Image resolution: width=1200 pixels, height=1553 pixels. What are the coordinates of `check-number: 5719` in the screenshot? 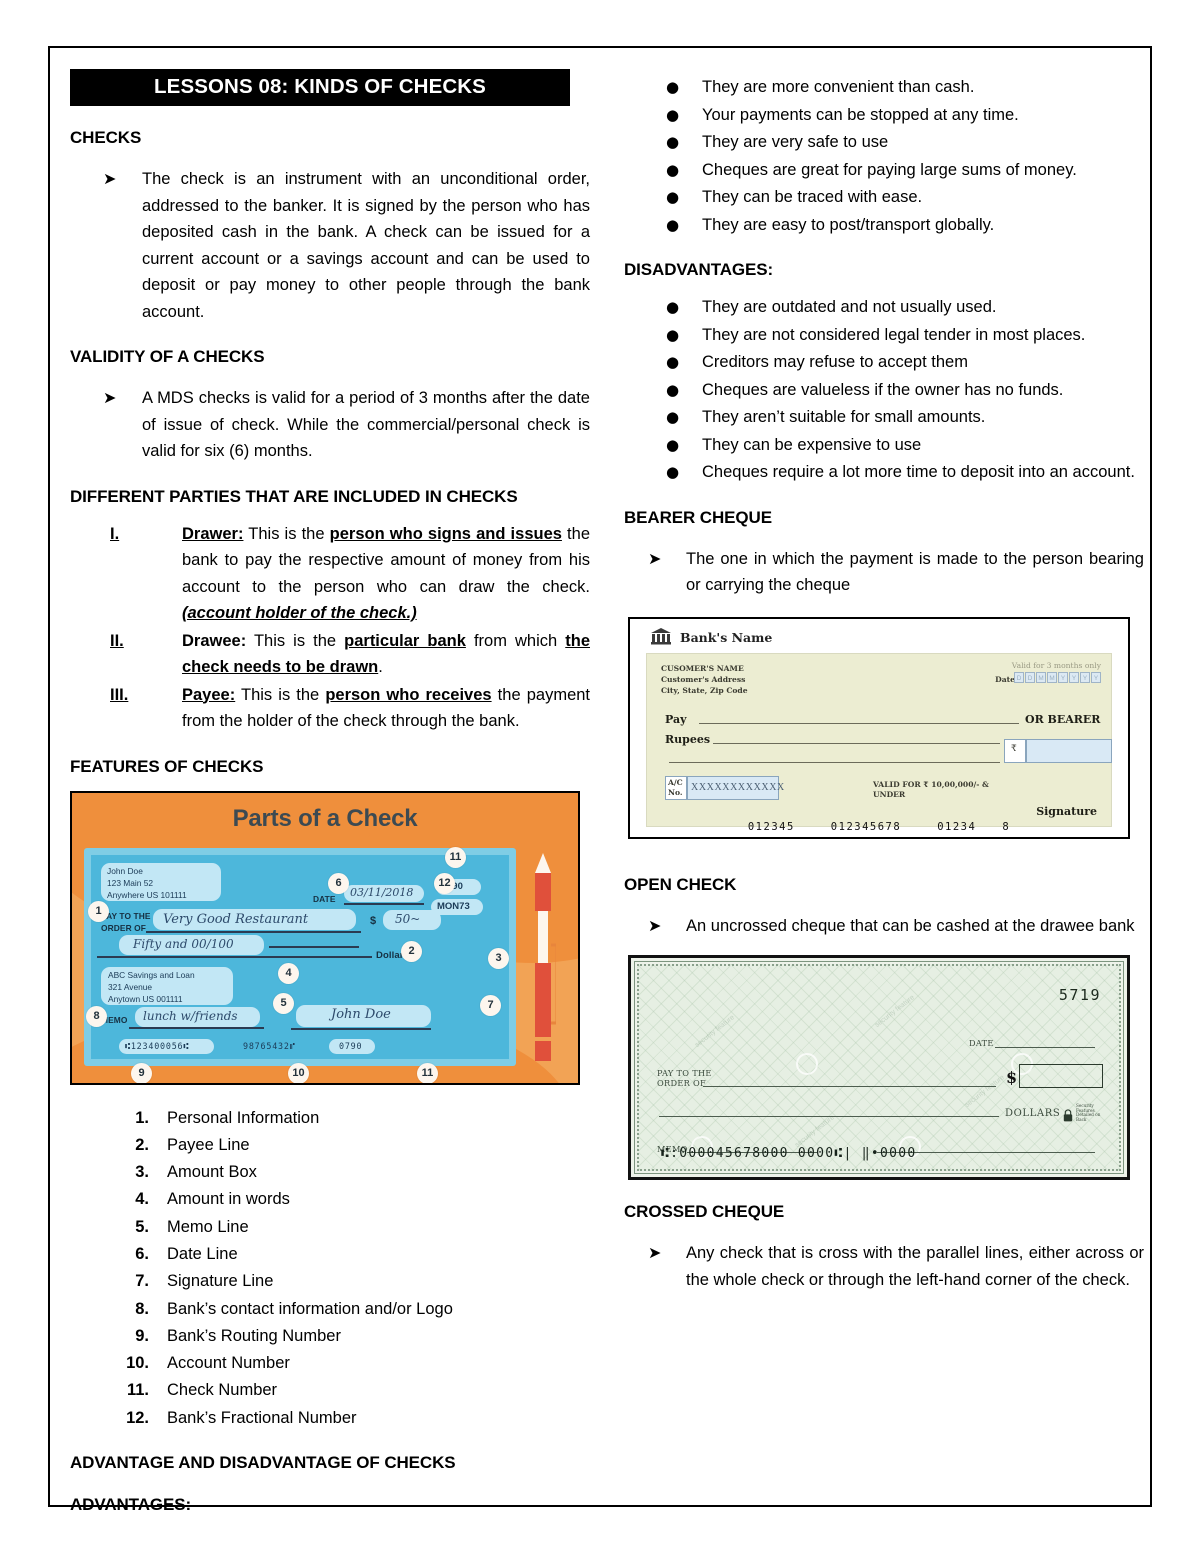 It's located at (1079, 995).